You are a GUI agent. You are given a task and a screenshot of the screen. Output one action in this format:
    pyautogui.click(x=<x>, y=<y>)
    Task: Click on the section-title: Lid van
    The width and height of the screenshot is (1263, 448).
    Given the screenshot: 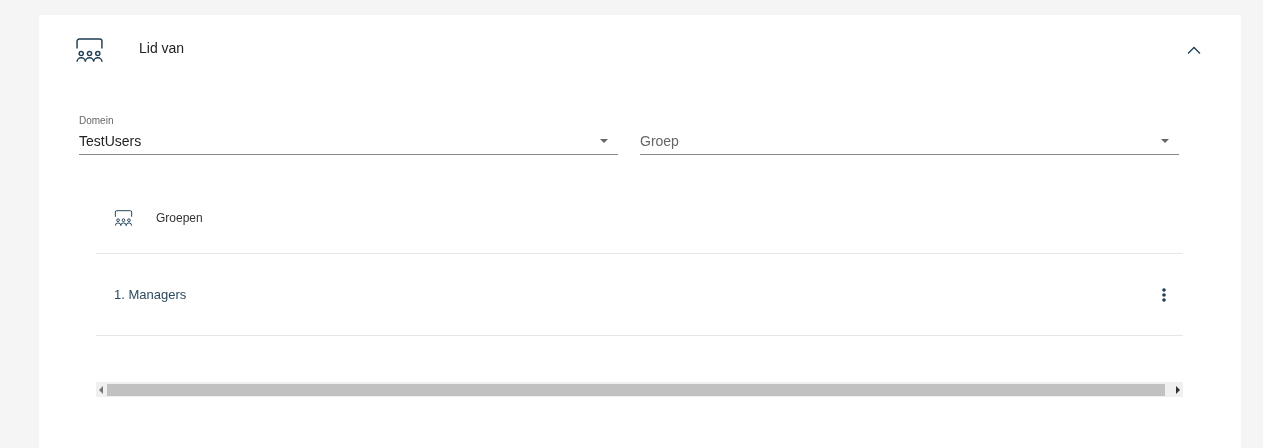 What is the action you would take?
    pyautogui.click(x=162, y=48)
    